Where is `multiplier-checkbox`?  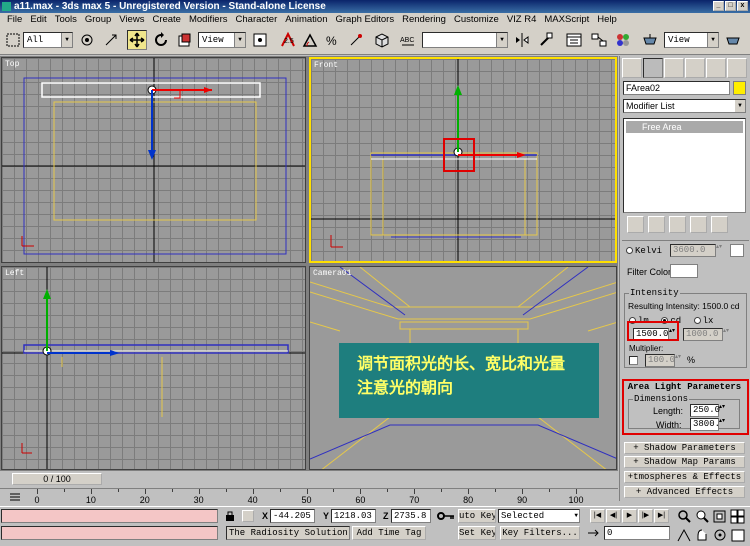 multiplier-checkbox is located at coordinates (633, 361).